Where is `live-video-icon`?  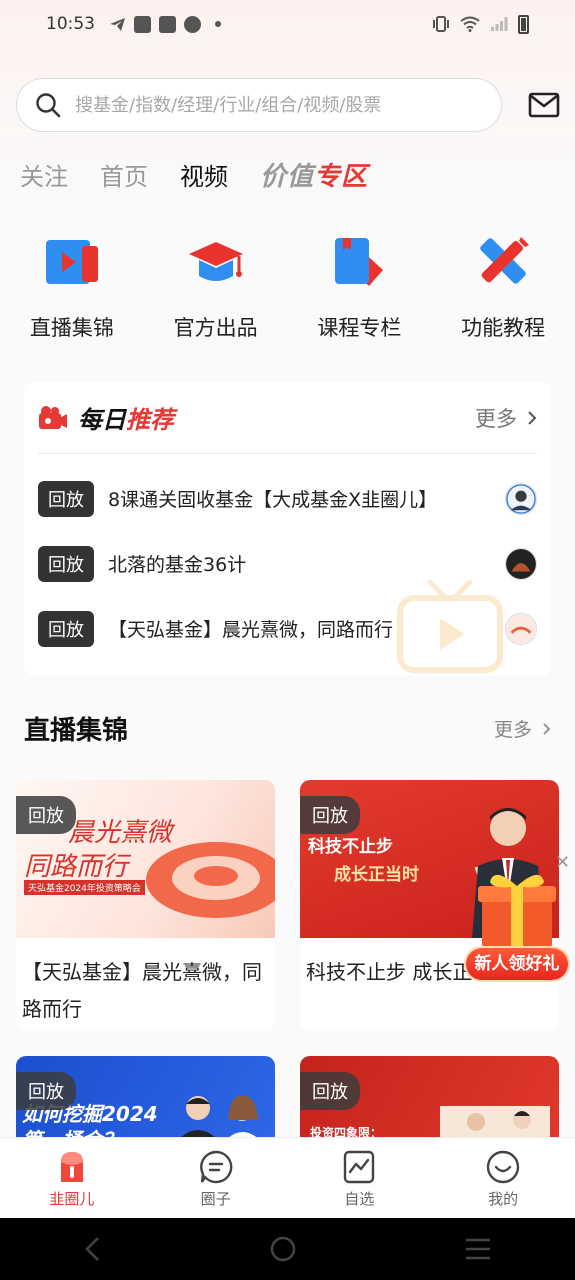 live-video-icon is located at coordinates (72, 262).